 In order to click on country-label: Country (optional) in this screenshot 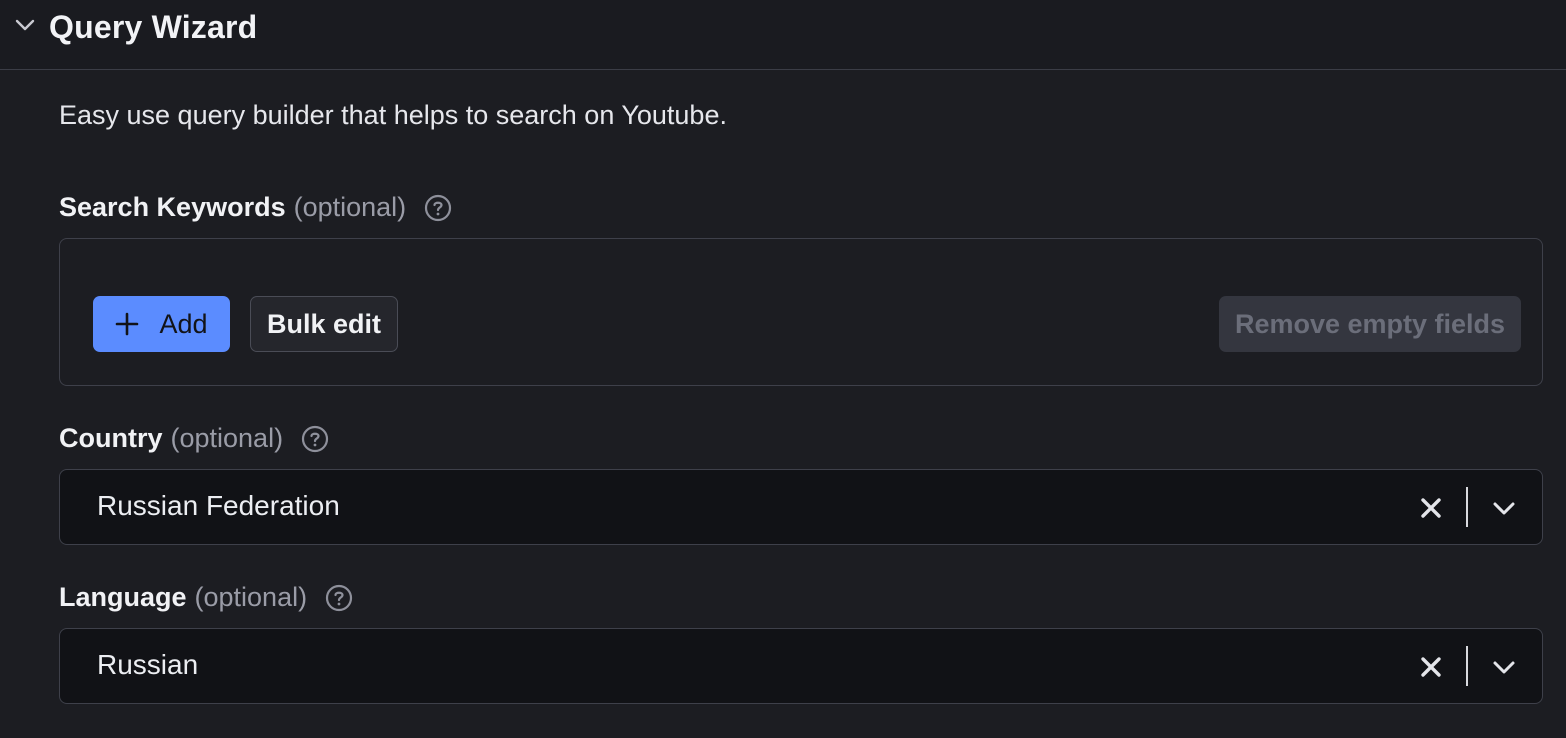, I will do `click(194, 438)`.